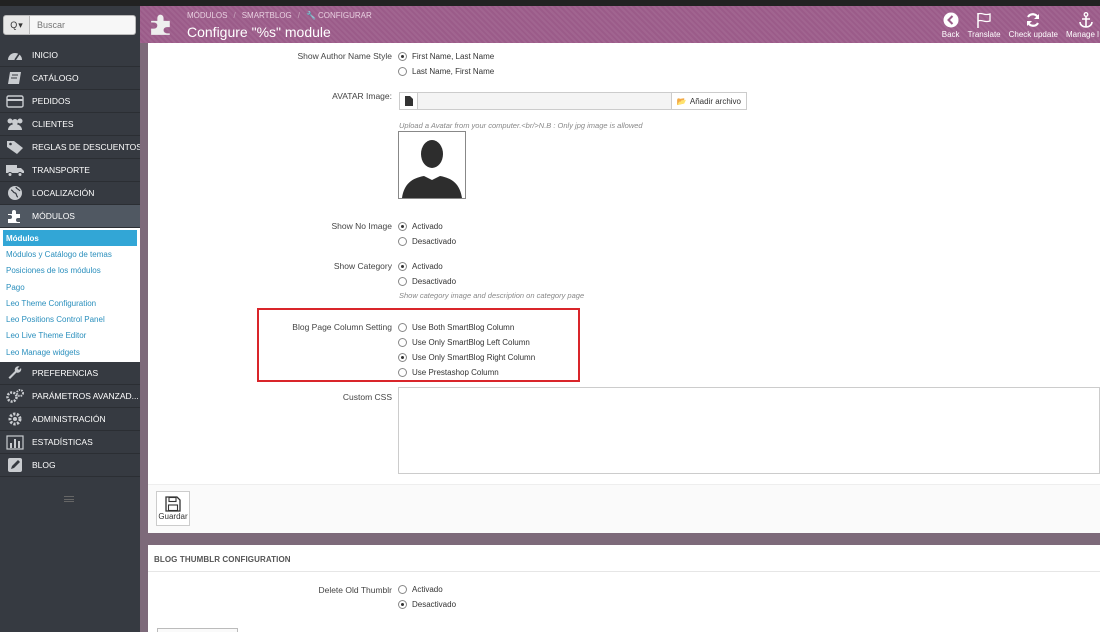 This screenshot has width=1100, height=632. I want to click on flag-icon, so click(984, 20).